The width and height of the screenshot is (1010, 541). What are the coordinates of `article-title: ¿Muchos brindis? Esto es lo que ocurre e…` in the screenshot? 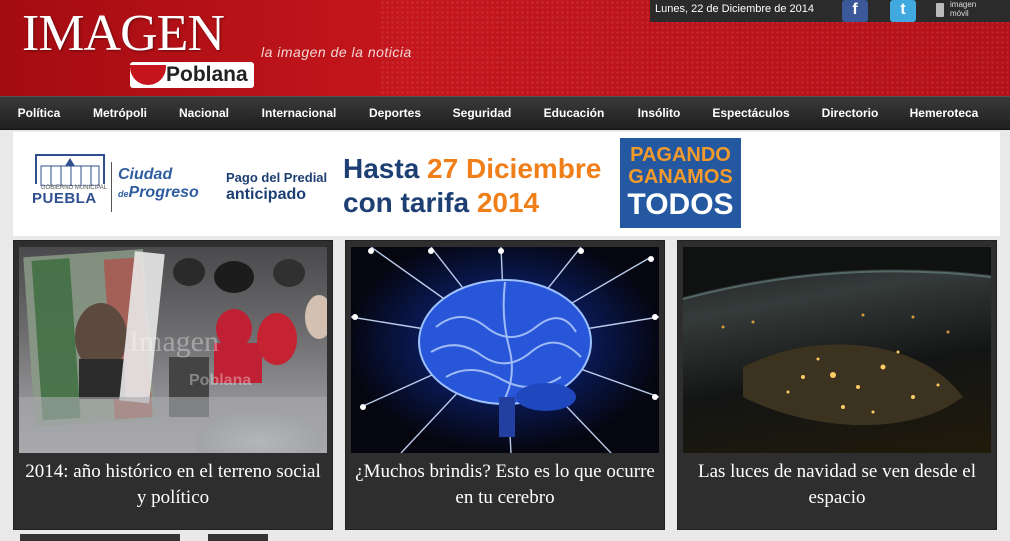 It's located at (505, 485).